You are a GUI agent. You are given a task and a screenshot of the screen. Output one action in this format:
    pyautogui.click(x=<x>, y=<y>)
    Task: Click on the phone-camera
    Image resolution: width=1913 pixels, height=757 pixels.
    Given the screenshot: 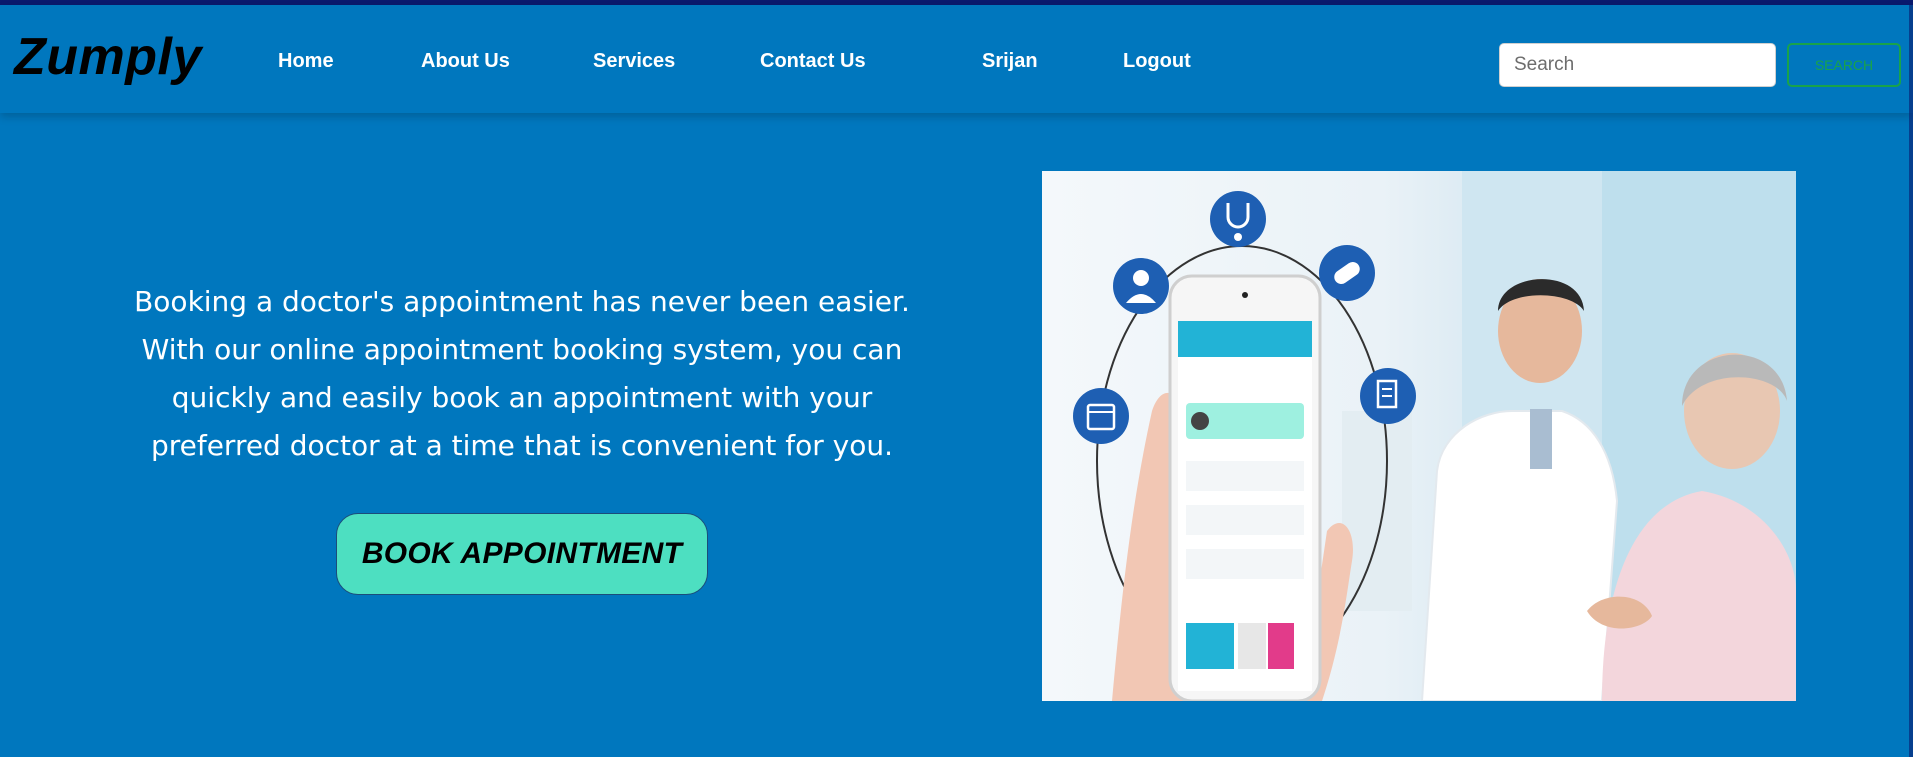 What is the action you would take?
    pyautogui.click(x=1245, y=295)
    